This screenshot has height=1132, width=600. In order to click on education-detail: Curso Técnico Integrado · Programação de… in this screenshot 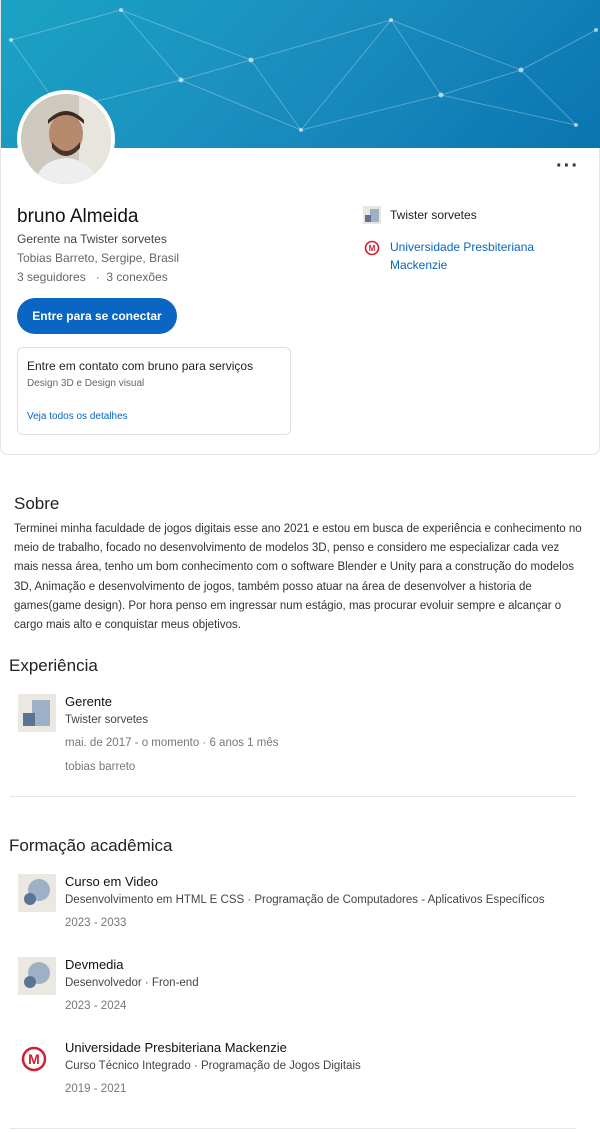, I will do `click(213, 1066)`.